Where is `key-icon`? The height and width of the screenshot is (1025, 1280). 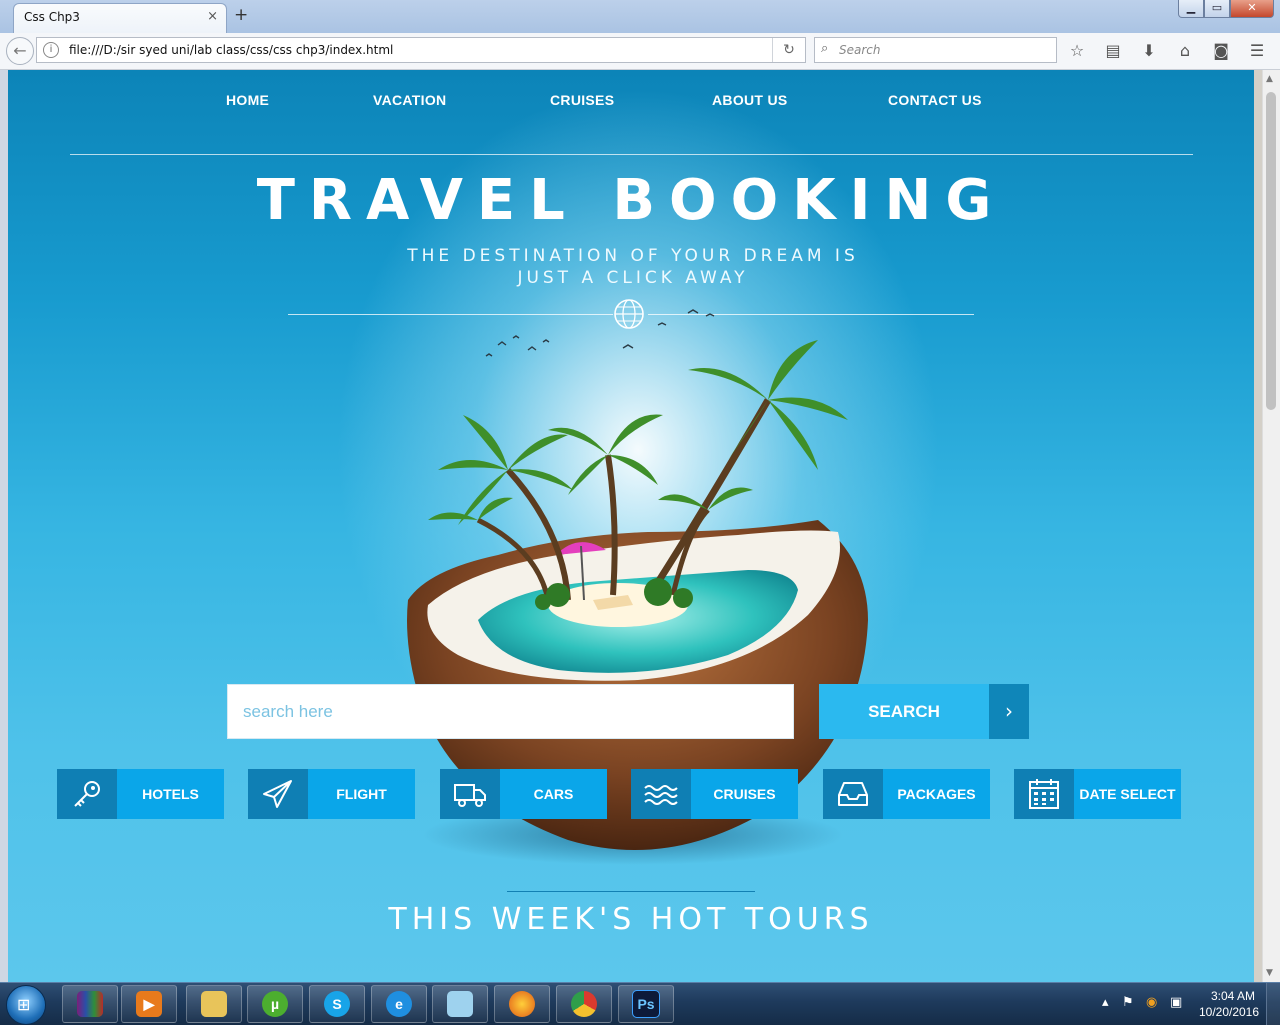 key-icon is located at coordinates (87, 794).